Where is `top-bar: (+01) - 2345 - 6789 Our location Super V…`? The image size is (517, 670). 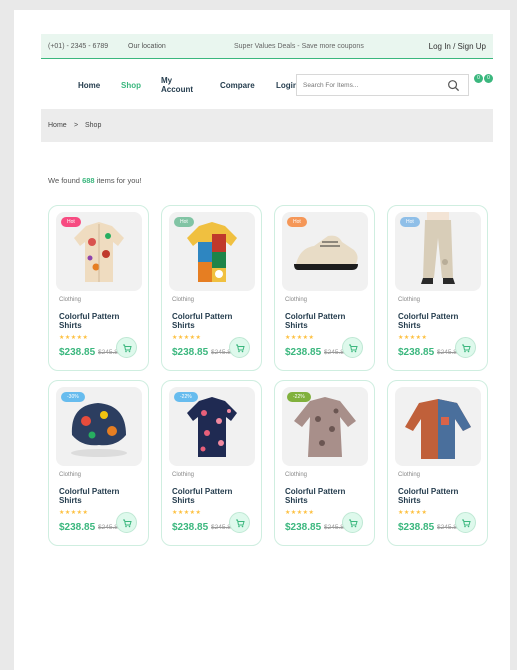
top-bar: (+01) - 2345 - 6789 Our location Super V… is located at coordinates (267, 46).